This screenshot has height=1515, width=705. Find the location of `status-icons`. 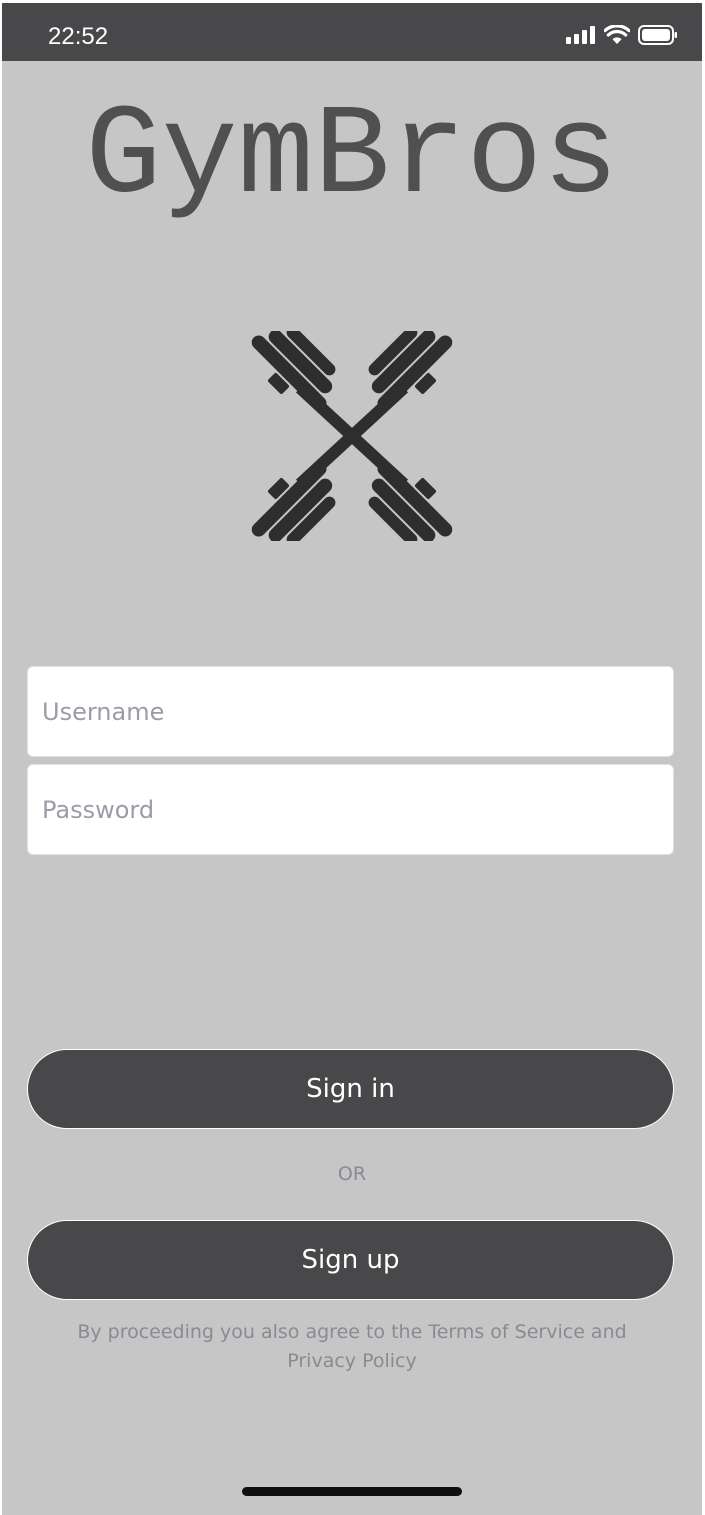

status-icons is located at coordinates (622, 36).